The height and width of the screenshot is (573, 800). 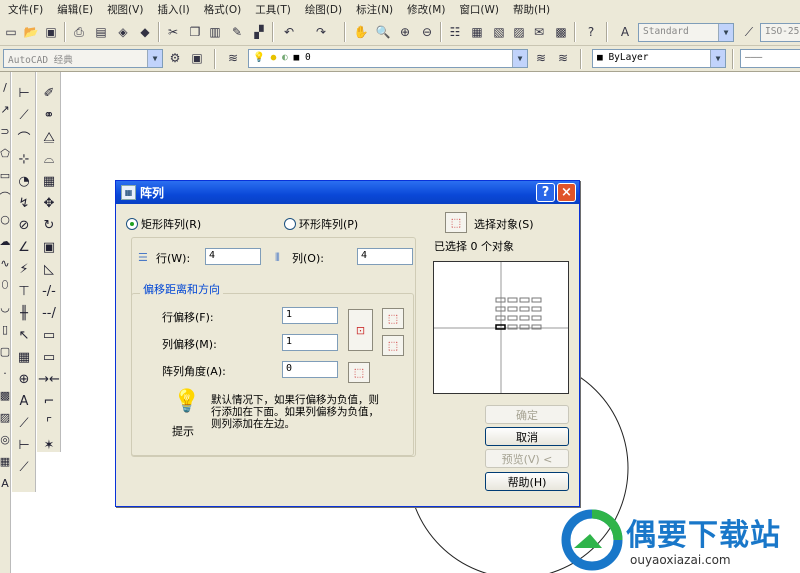 What do you see at coordinates (24, 445) in the screenshot?
I see `dim-update-icon: ⊢` at bounding box center [24, 445].